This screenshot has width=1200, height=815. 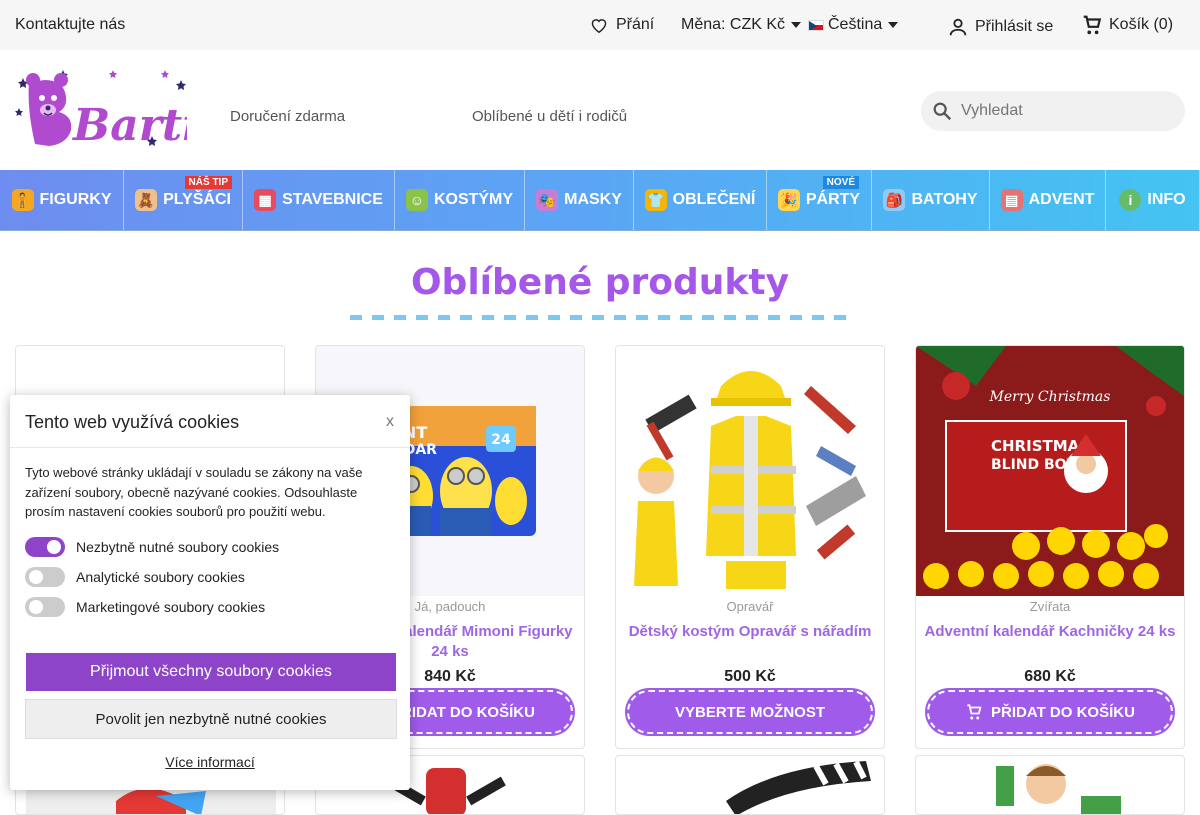 I want to click on cookie-title: Tento web využívá cookies, so click(x=132, y=422).